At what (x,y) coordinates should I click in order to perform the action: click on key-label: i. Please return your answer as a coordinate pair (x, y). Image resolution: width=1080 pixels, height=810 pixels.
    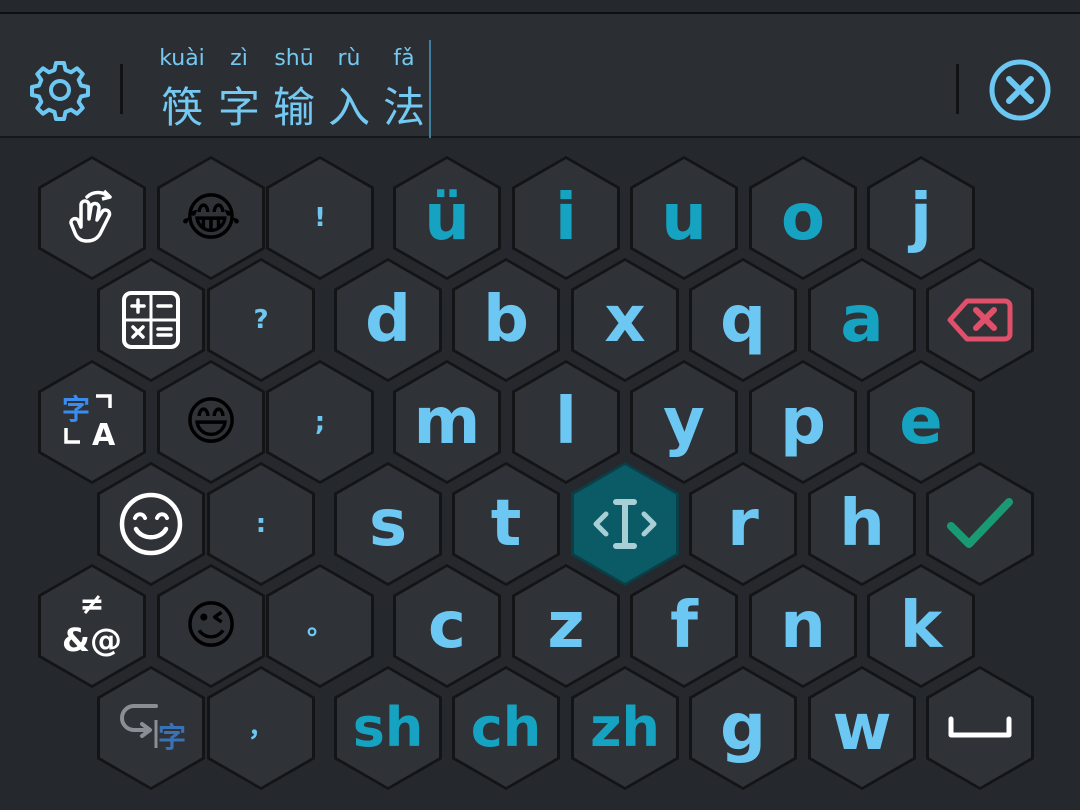
    Looking at the image, I should click on (566, 218).